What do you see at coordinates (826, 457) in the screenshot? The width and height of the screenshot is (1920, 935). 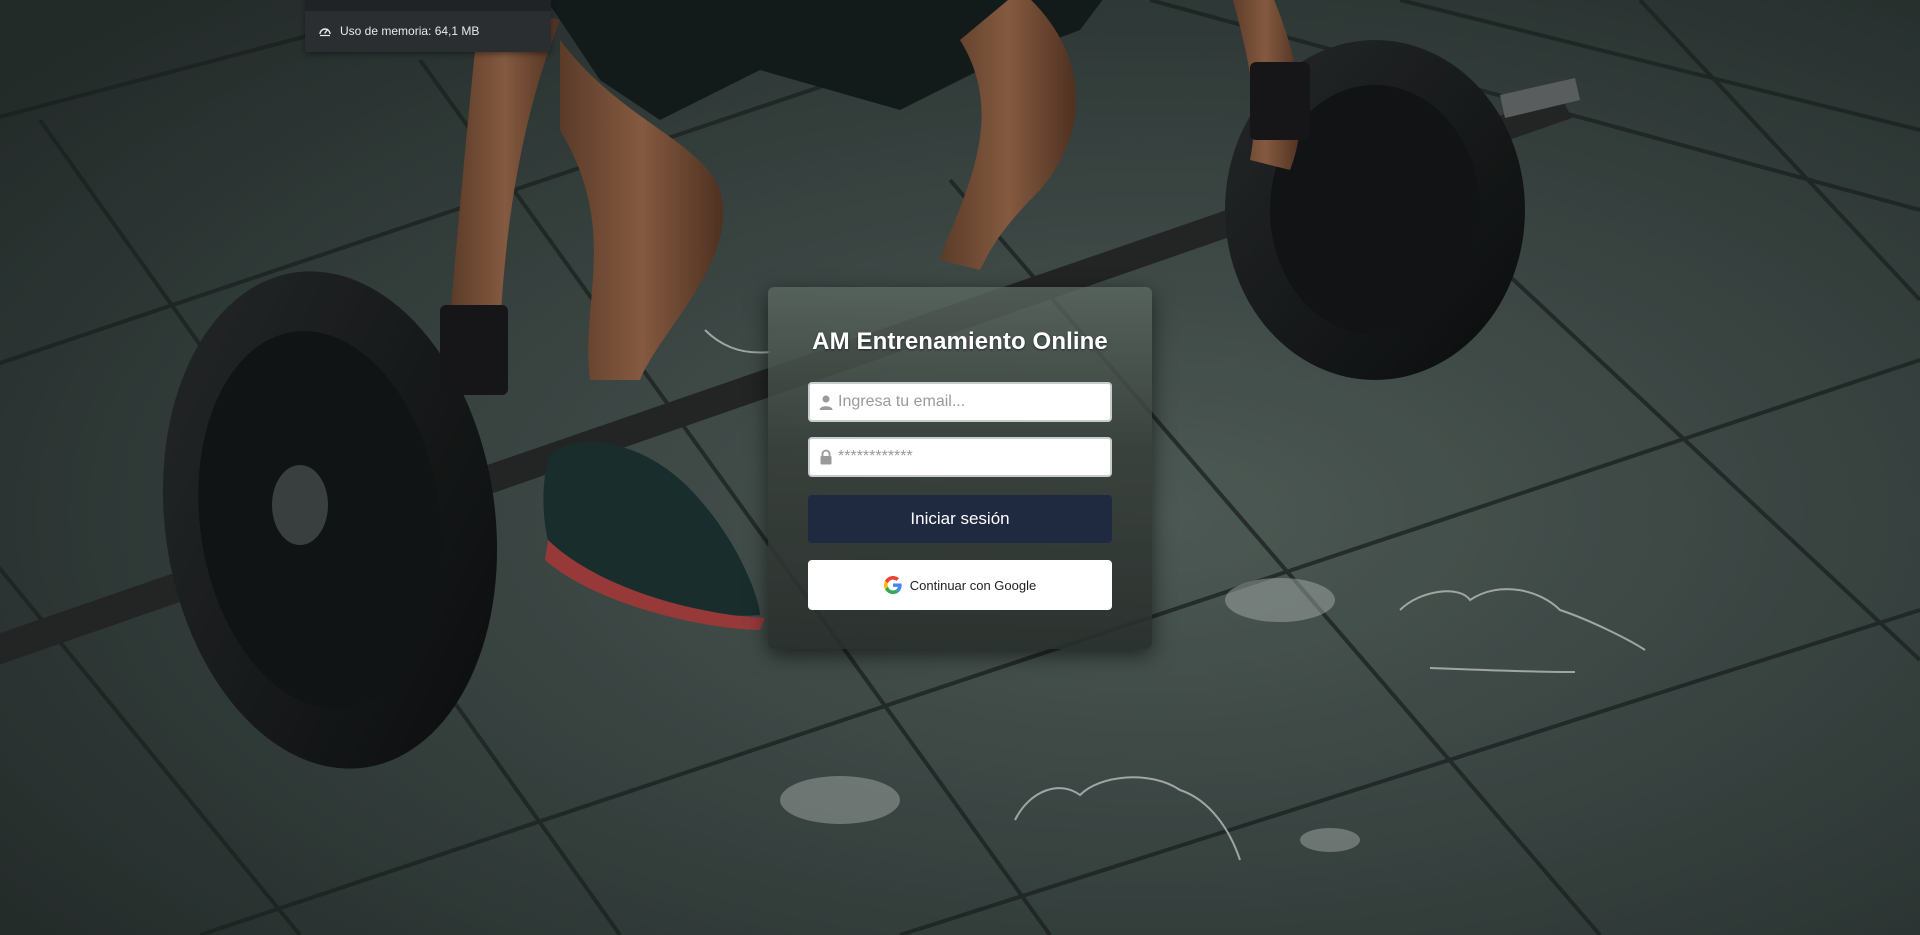 I see `lock-icon` at bounding box center [826, 457].